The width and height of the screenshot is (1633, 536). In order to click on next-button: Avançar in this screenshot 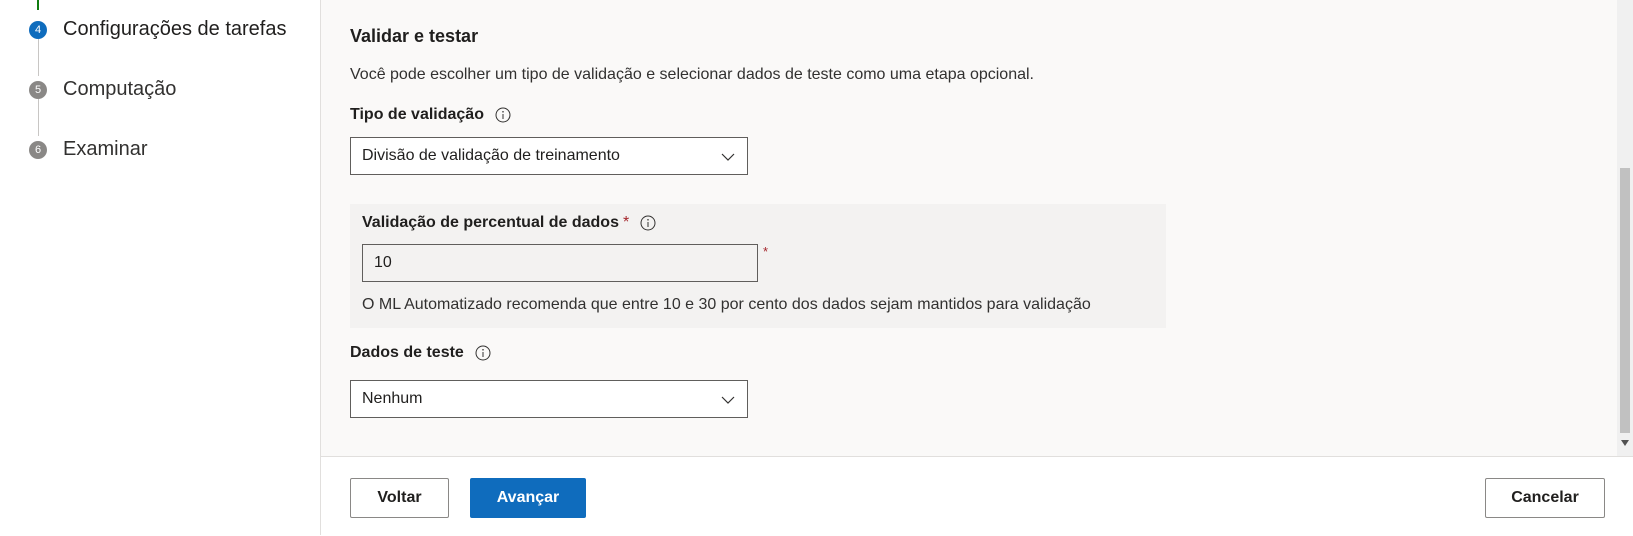, I will do `click(528, 498)`.